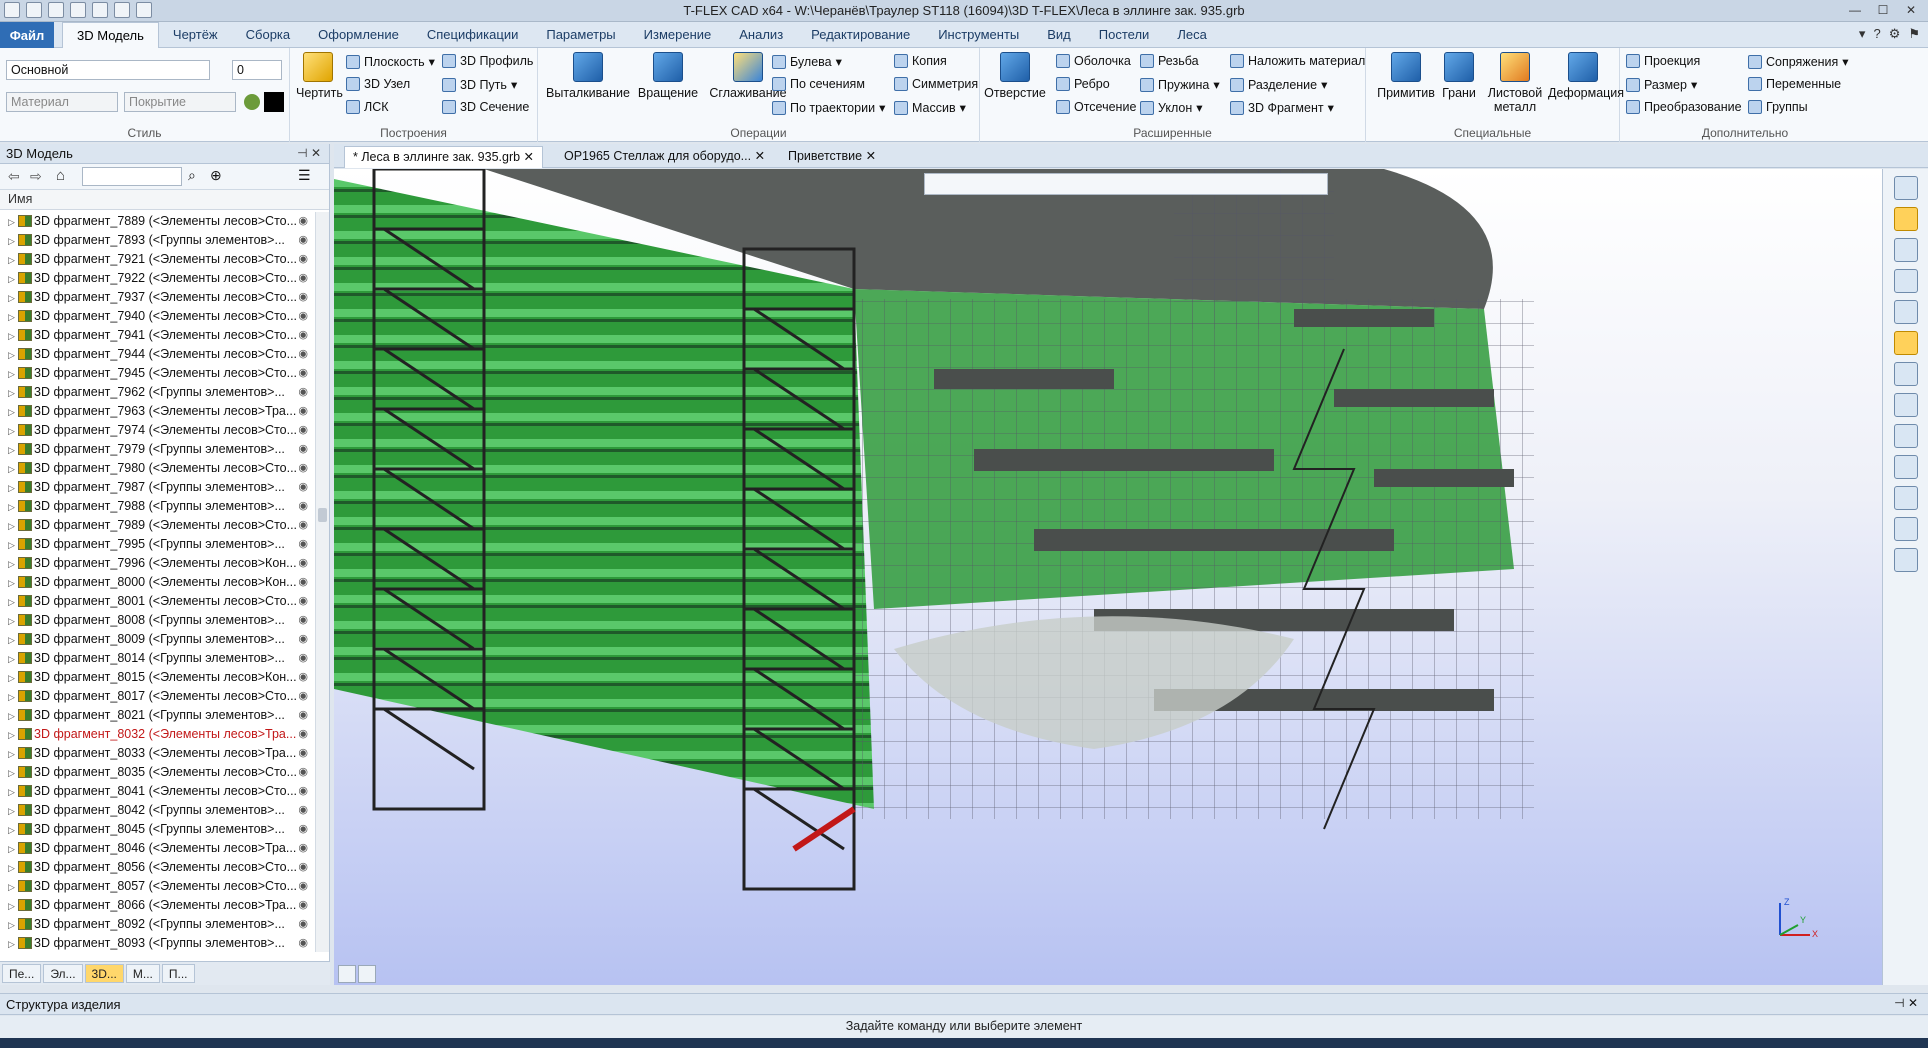  Describe the element at coordinates (664, 157) in the screenshot. I see `doc-tab-rack: ОР1965 Стеллаж для оборудо... ✕` at that location.